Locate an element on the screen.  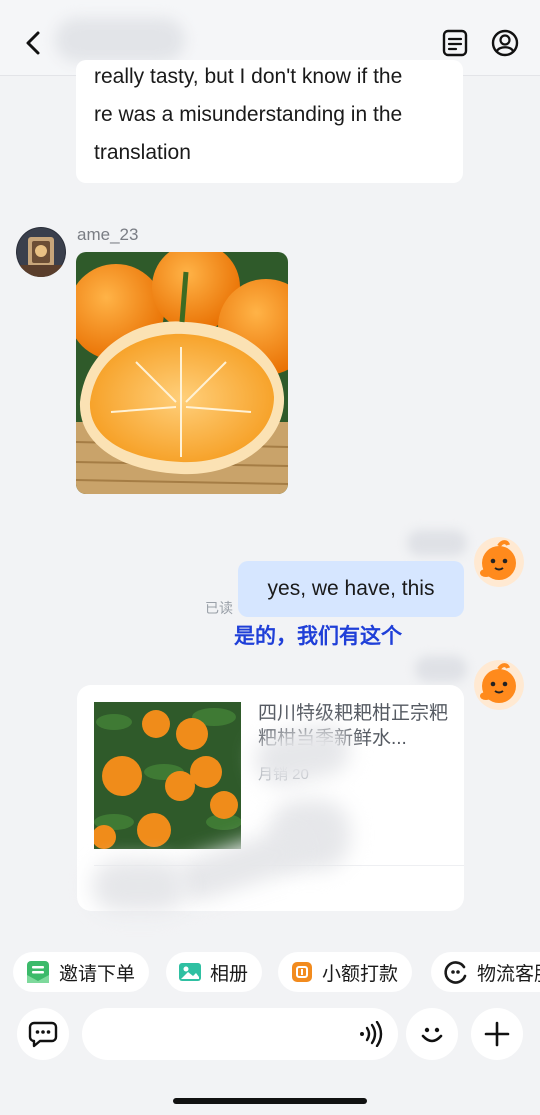
emoji-button is located at coordinates (432, 1034).